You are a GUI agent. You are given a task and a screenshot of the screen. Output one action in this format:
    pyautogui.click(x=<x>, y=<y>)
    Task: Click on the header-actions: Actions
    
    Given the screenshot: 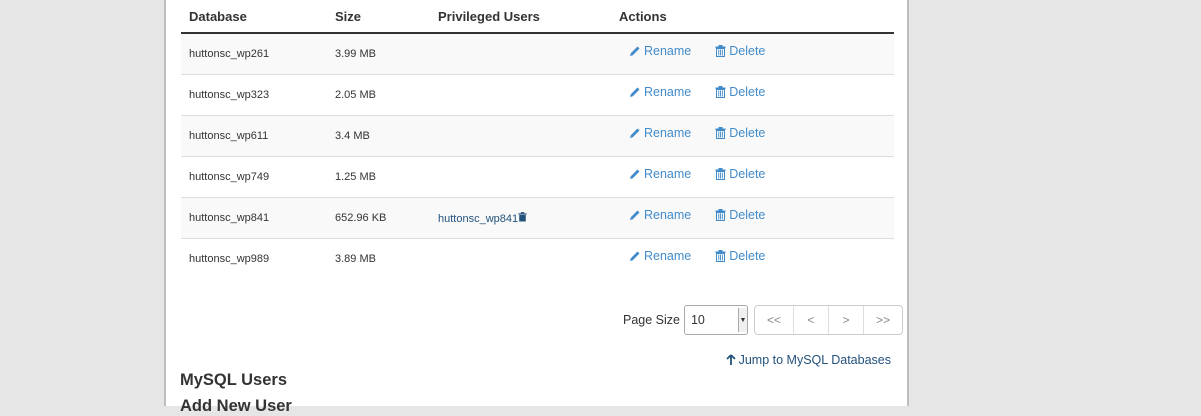 What is the action you would take?
    pyautogui.click(x=752, y=17)
    